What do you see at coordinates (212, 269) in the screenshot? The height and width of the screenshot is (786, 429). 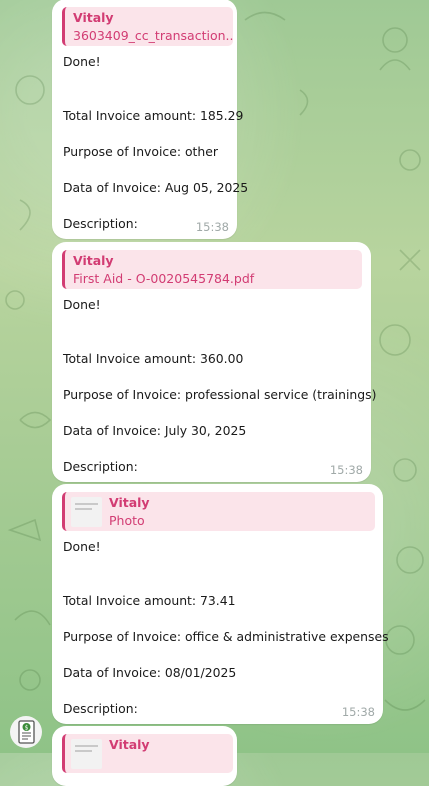 I see `reply-preview: Vitaly First Aid - O-0020545784.pdf` at bounding box center [212, 269].